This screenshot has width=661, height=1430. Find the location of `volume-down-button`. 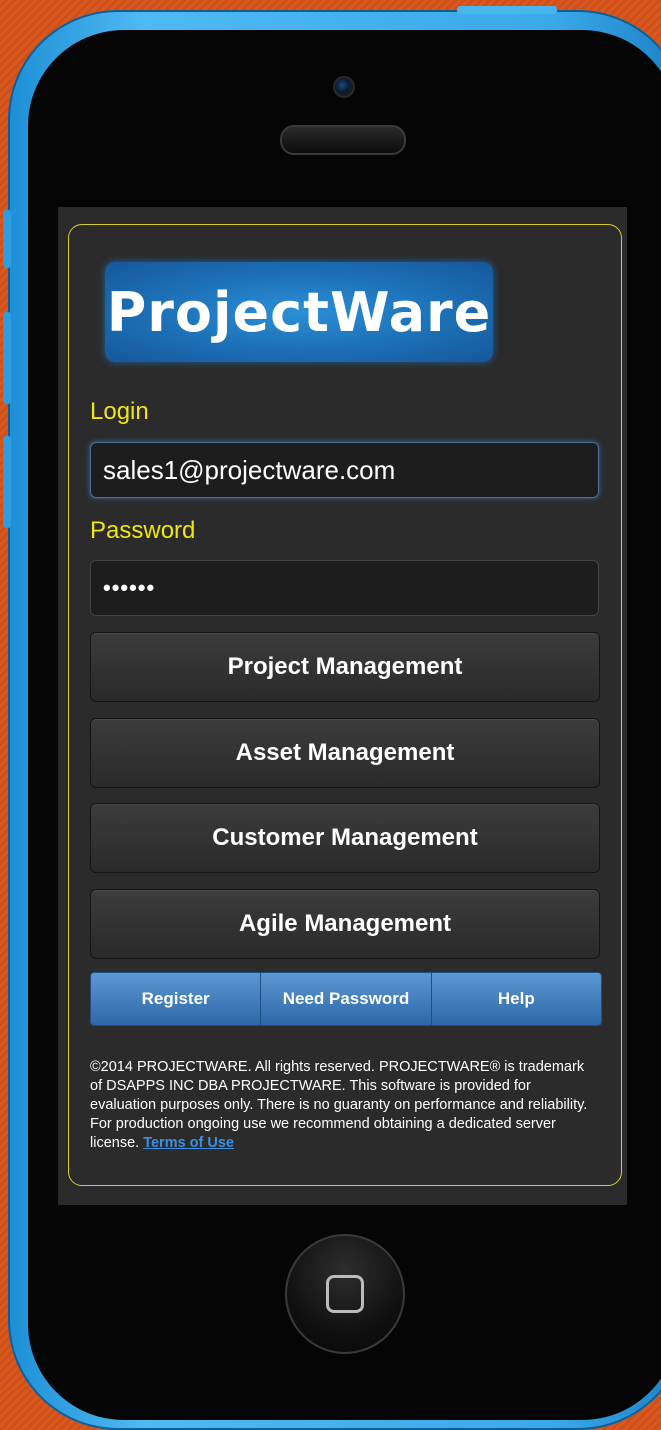

volume-down-button is located at coordinates (7, 482).